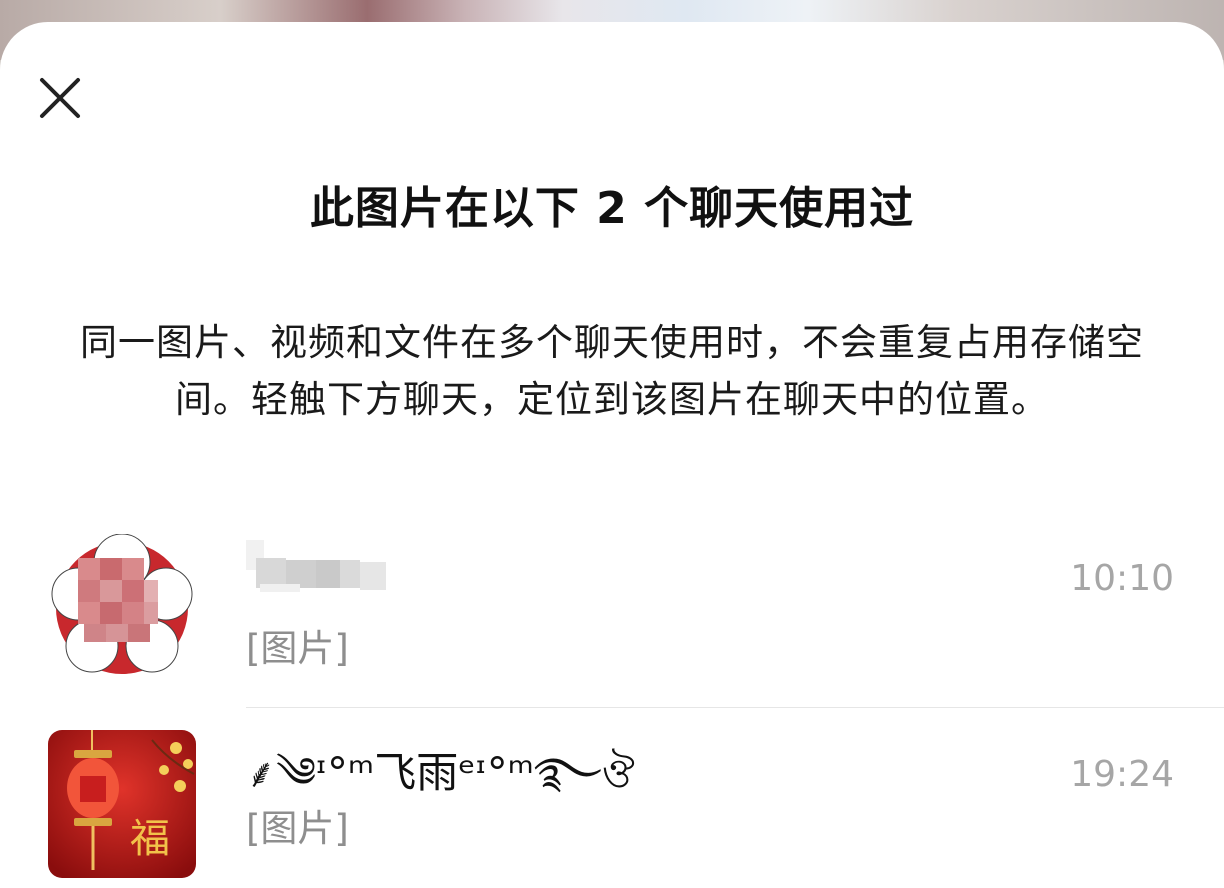 The width and height of the screenshot is (1224, 888). I want to click on svg-text: 福, so click(150, 839).